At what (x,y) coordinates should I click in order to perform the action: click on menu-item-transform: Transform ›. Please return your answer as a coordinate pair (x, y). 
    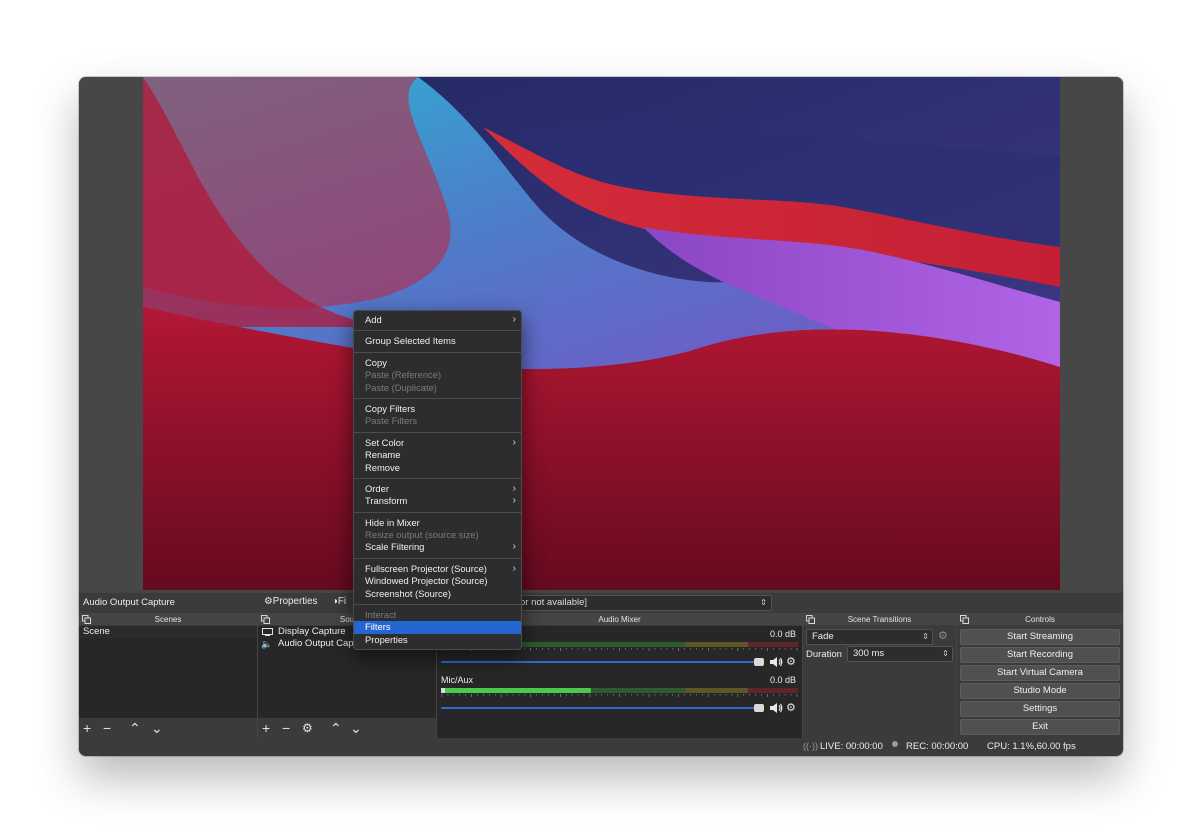
    Looking at the image, I should click on (437, 501).